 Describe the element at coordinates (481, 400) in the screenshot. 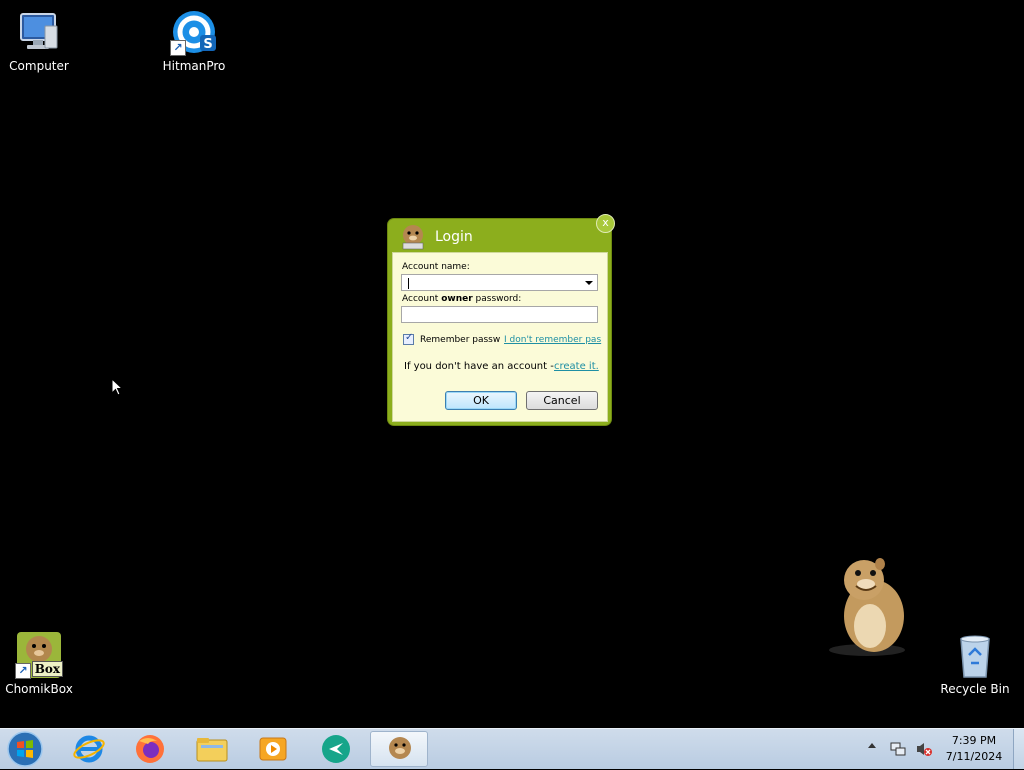

I see `ok-button: OK` at that location.